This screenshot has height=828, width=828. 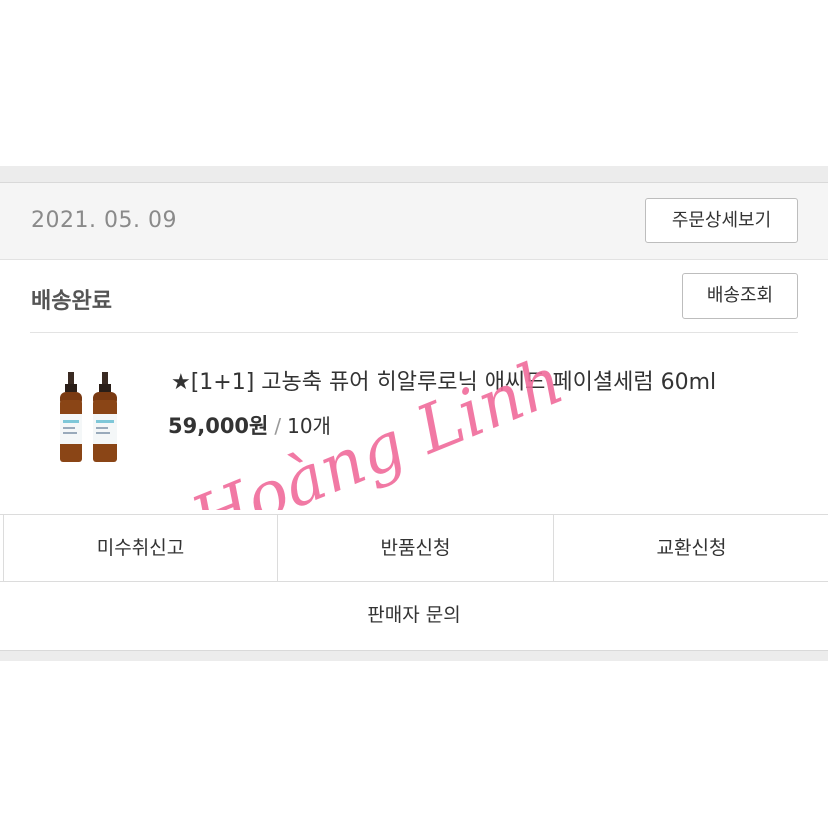 I want to click on order-detail-button: 주문상세보기, so click(x=721, y=220).